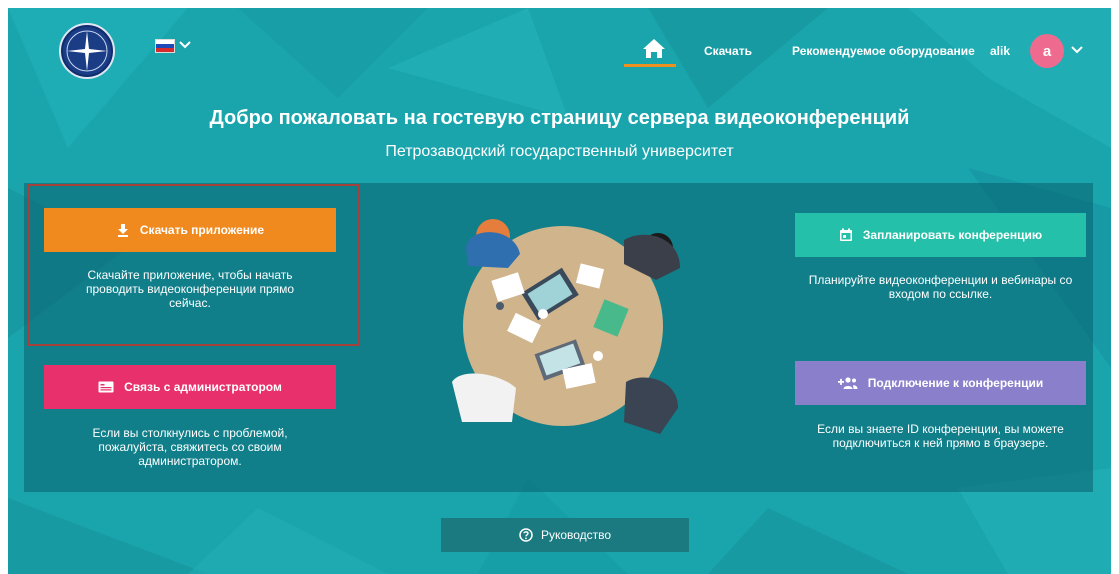  I want to click on download-app-button: Скачать приложение, so click(190, 230).